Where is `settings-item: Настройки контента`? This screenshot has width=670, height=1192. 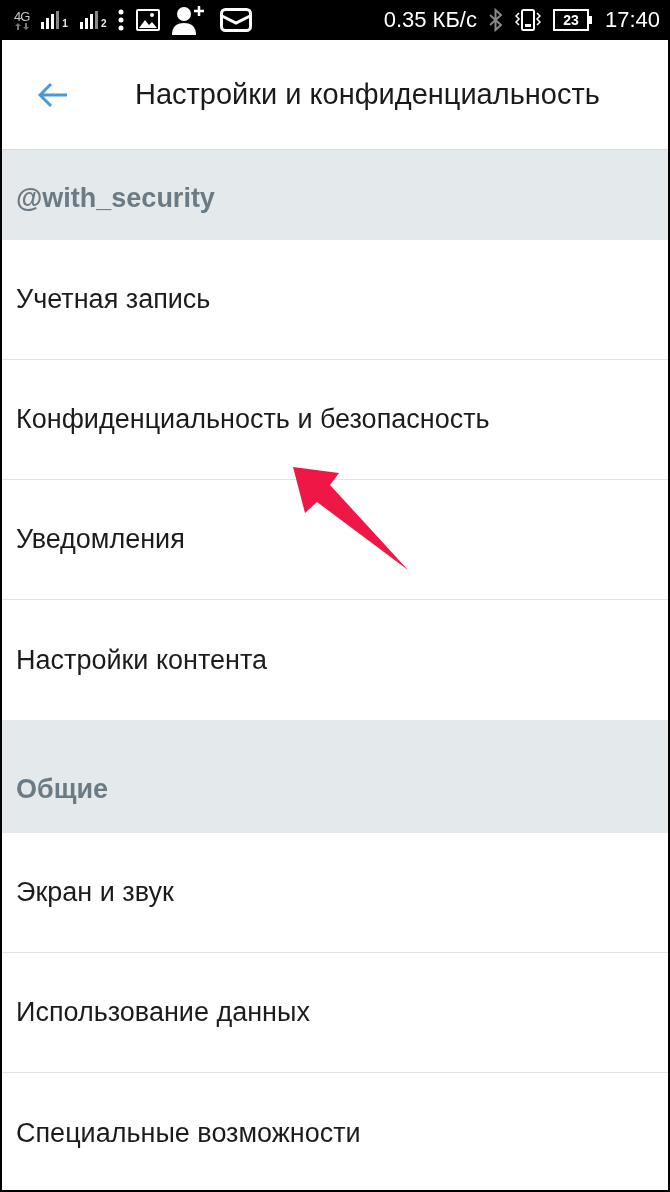
settings-item: Настройки контента is located at coordinates (335, 660).